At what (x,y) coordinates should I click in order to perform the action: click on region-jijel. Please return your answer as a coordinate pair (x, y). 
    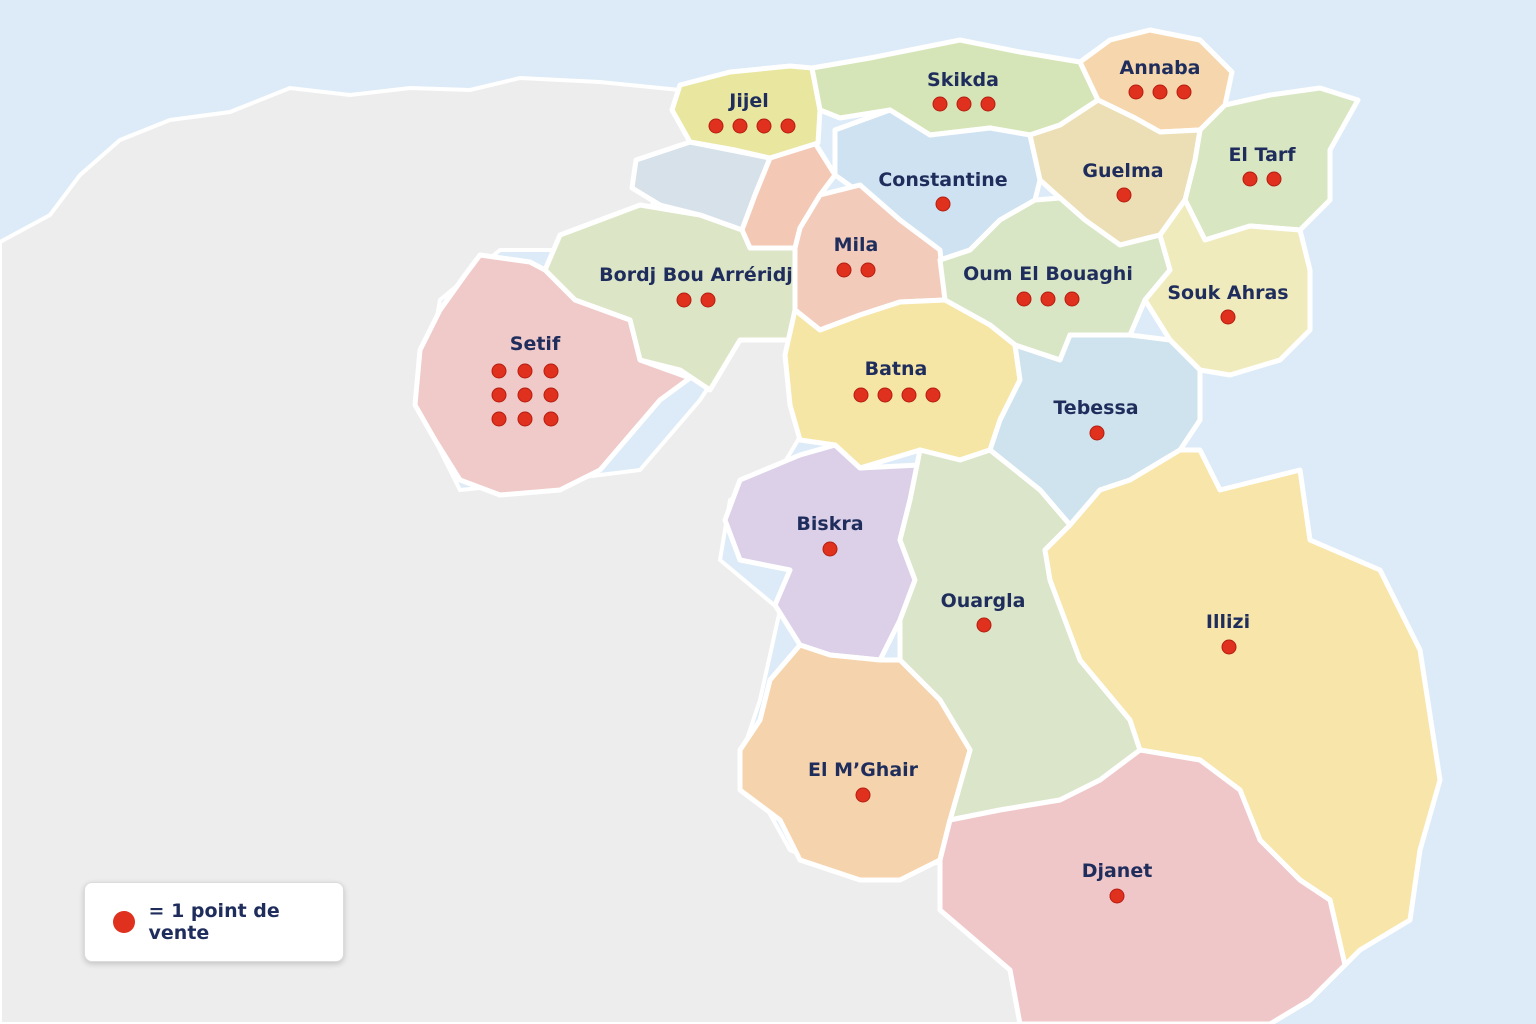
    Looking at the image, I should click on (746, 112).